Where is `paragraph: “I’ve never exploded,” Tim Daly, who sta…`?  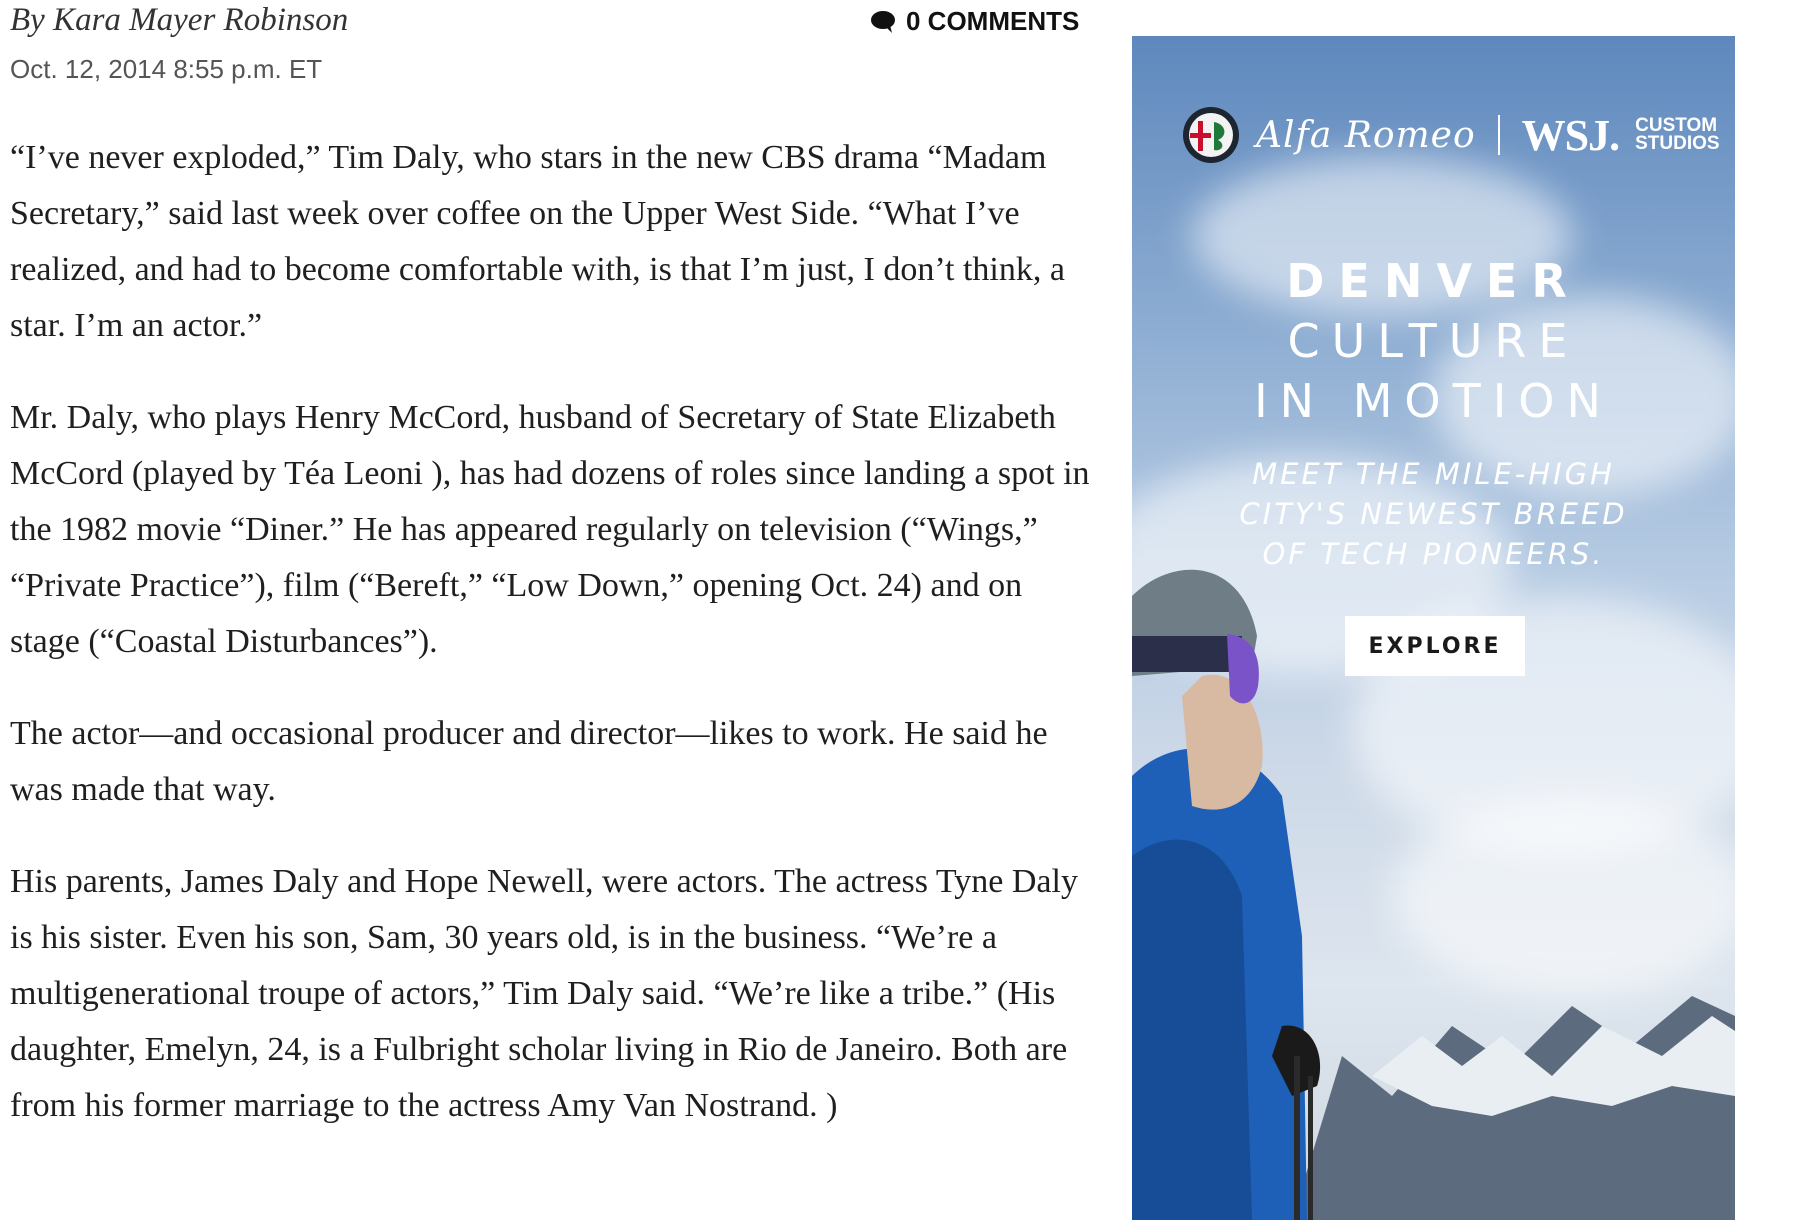 paragraph: “I’ve never exploded,” Tim Daly, who sta… is located at coordinates (537, 241).